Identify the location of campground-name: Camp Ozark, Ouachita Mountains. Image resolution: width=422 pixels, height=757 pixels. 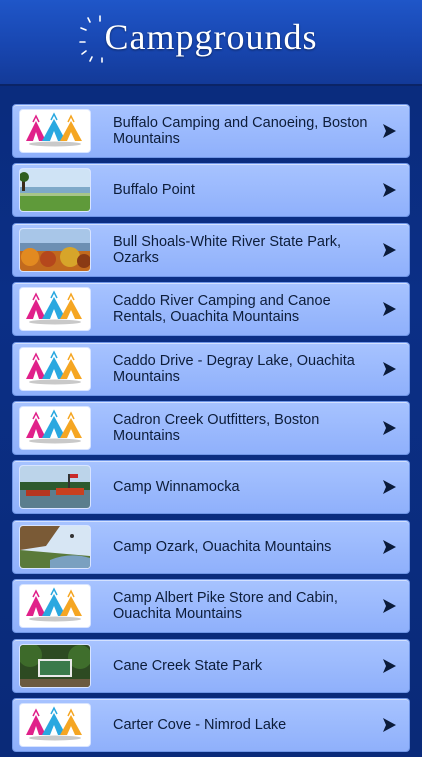
(222, 546).